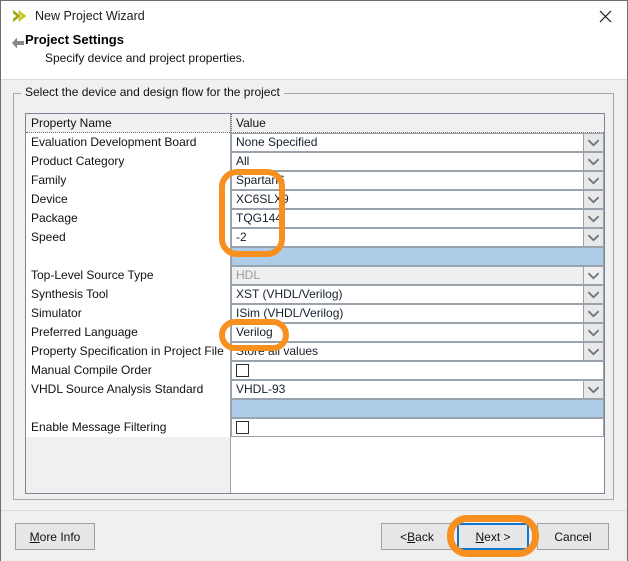  I want to click on combobox-value-text: XC6SLX9, so click(262, 199).